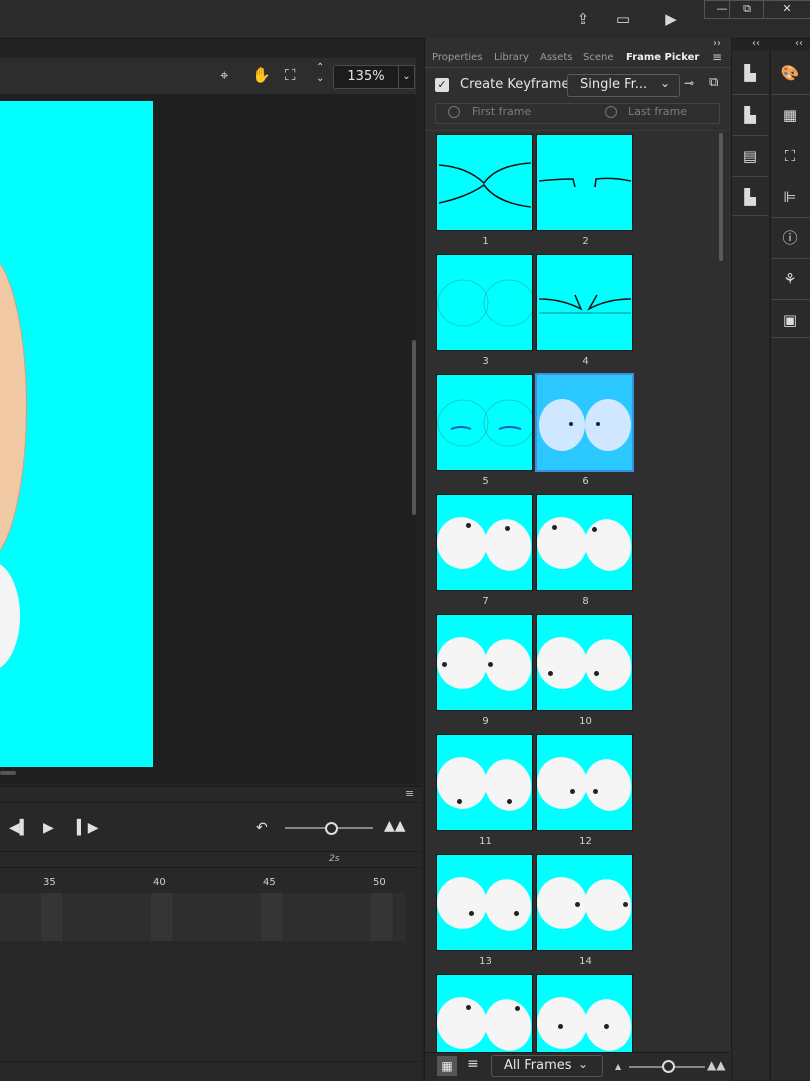 The width and height of the screenshot is (810, 1081). What do you see at coordinates (442, 85) in the screenshot?
I see `create-keyframe-checkbox: ✓` at bounding box center [442, 85].